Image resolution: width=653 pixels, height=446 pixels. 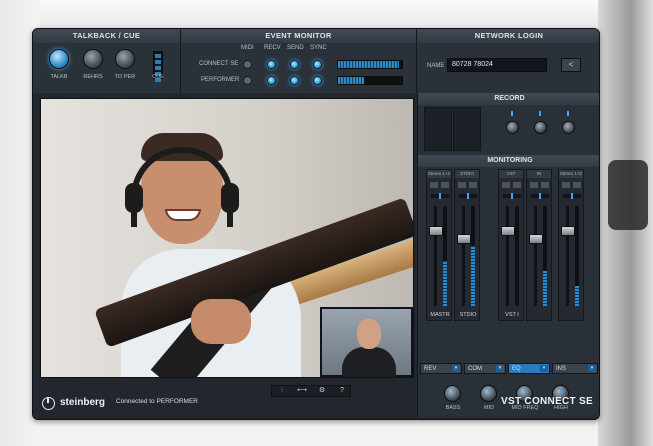 I want to click on help-icon: ?, so click(x=342, y=391).